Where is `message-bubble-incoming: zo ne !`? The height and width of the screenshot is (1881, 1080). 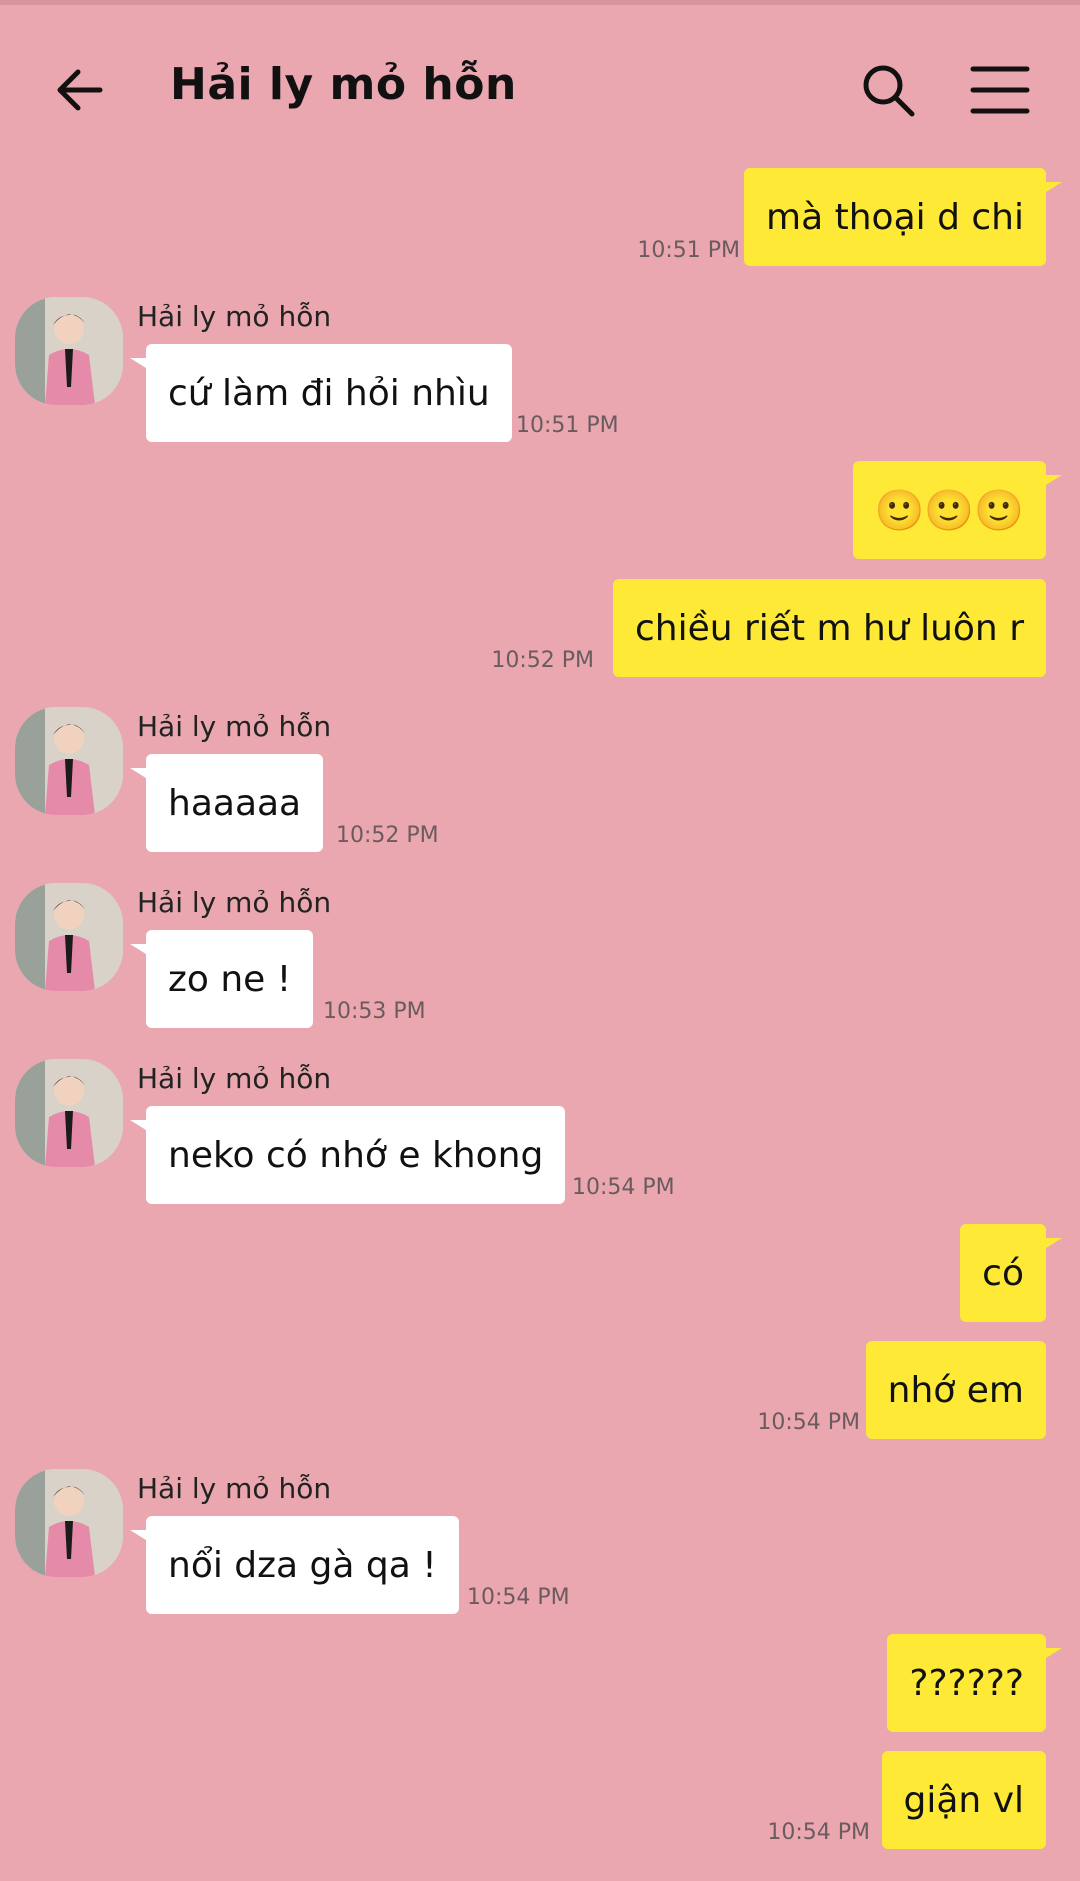
message-bubble-incoming: zo ne ! is located at coordinates (222, 979).